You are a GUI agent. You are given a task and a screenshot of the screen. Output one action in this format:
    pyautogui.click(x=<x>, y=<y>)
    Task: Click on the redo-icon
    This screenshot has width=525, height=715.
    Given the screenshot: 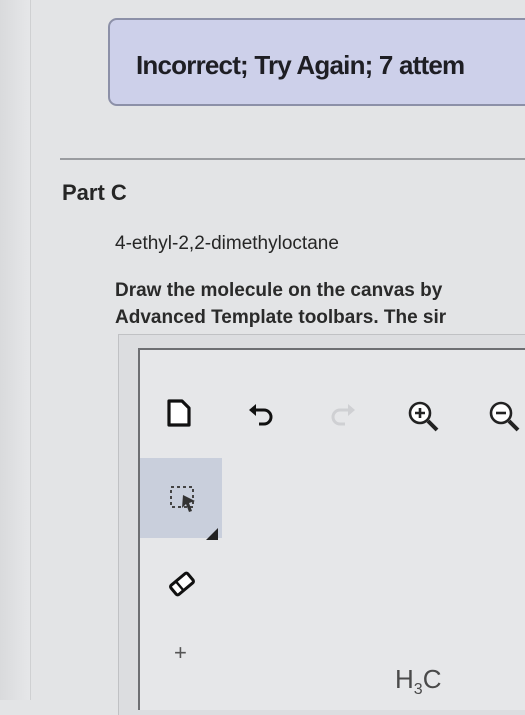 What is the action you would take?
    pyautogui.click(x=343, y=415)
    